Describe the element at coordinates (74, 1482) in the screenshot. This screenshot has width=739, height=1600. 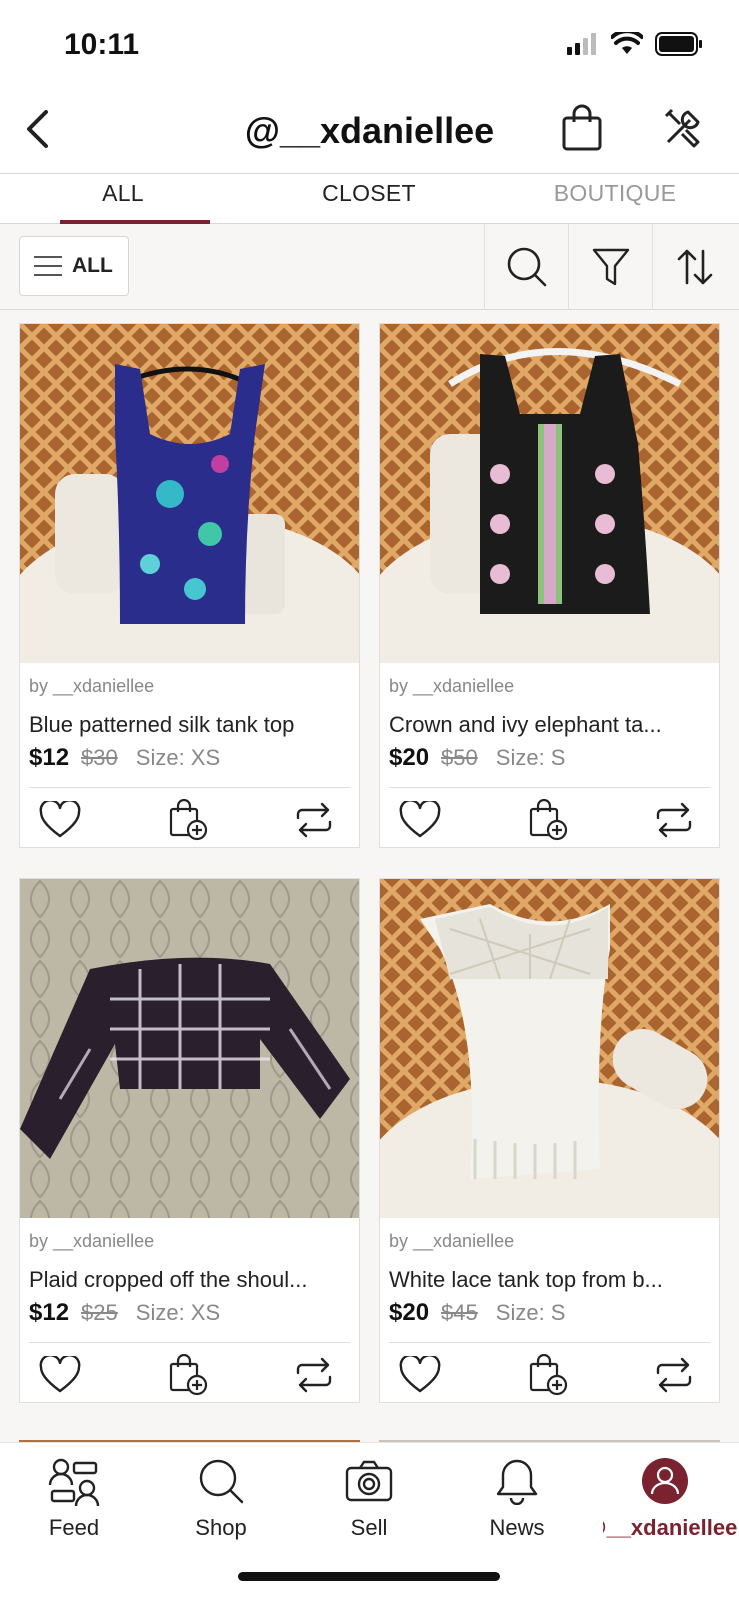
I see `feed-icon` at that location.